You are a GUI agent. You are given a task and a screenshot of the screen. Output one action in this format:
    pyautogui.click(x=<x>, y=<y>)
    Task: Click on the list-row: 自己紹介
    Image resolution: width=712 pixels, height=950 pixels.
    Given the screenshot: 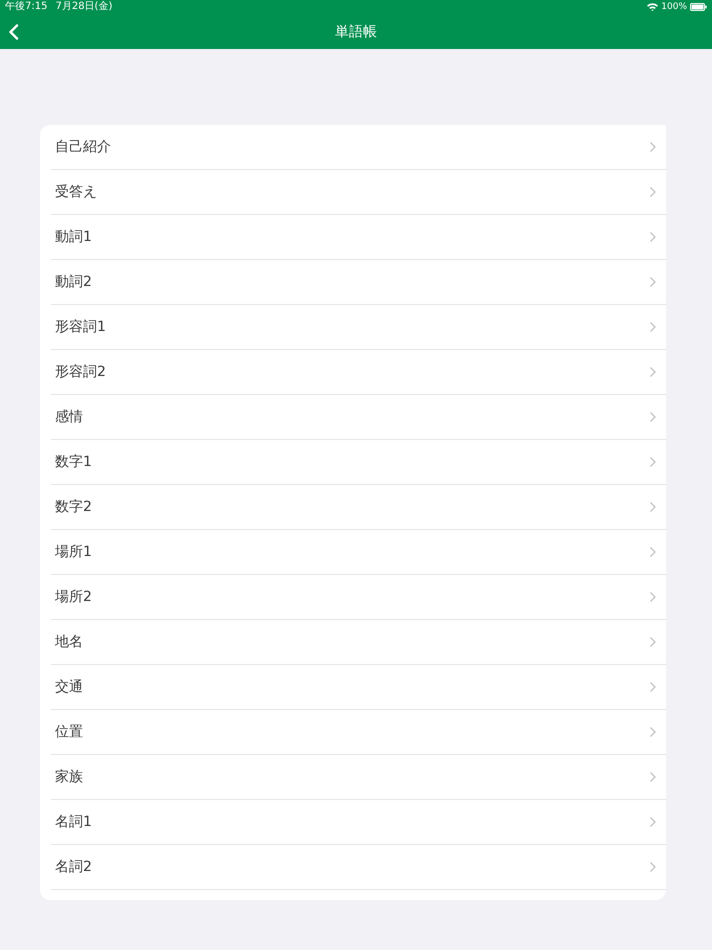 What is the action you would take?
    pyautogui.click(x=358, y=147)
    